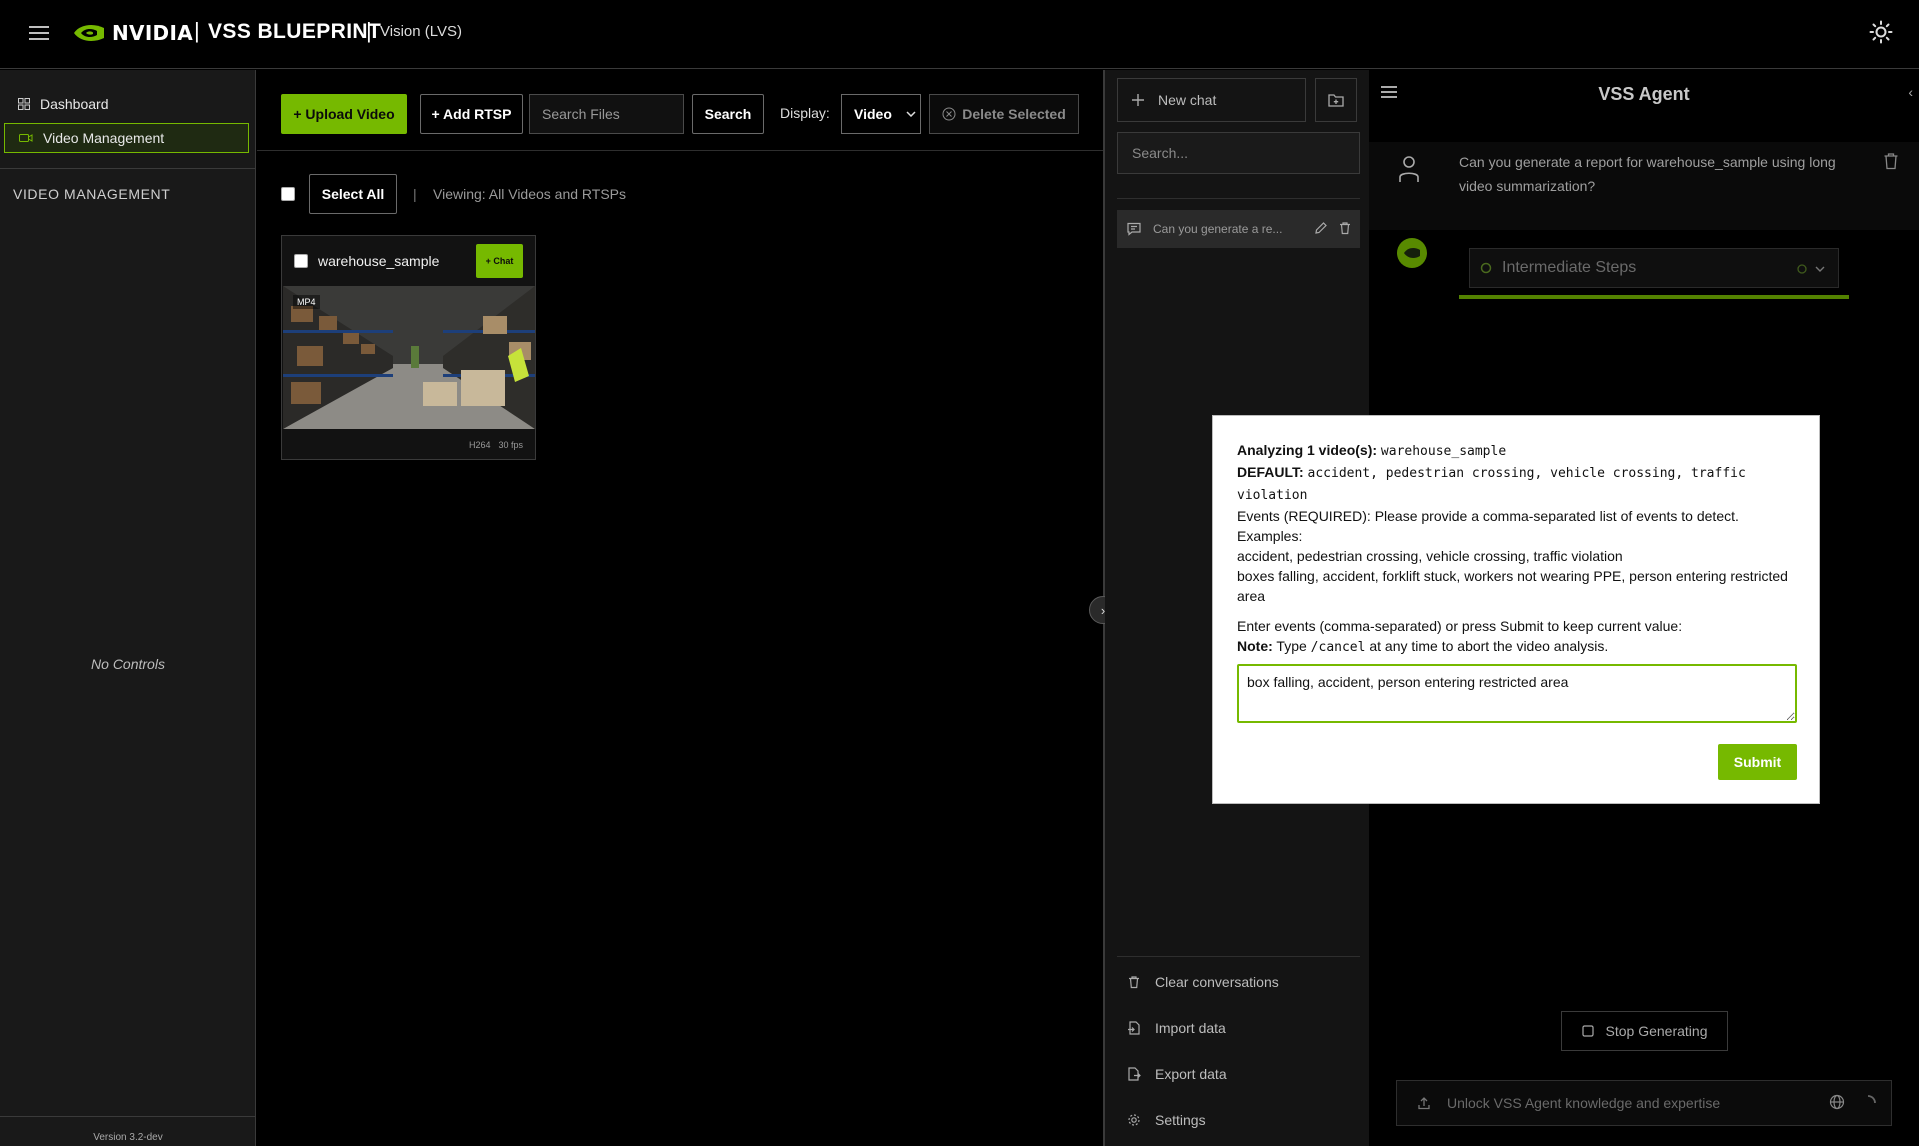  What do you see at coordinates (1871, 1099) in the screenshot?
I see `loading-spinner-icon` at bounding box center [1871, 1099].